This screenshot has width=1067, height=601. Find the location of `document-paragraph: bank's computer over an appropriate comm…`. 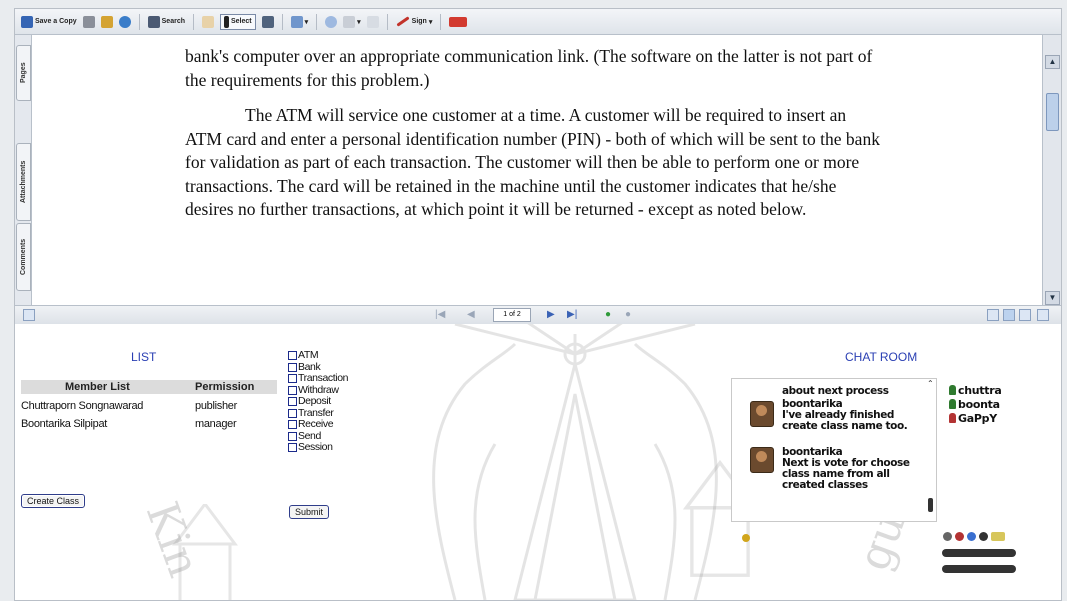

document-paragraph: bank's computer over an appropriate comm… is located at coordinates (529, 68).